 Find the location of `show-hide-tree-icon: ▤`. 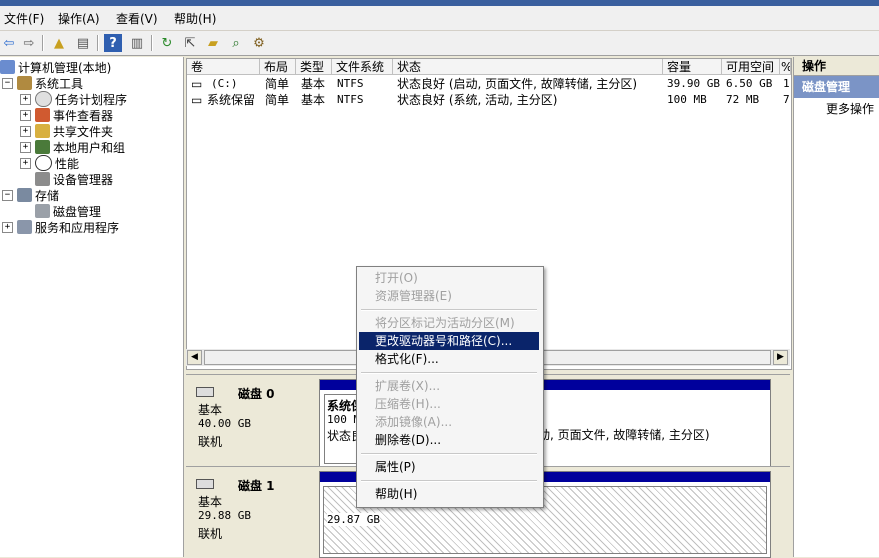

show-hide-tree-icon: ▤ is located at coordinates (83, 43).